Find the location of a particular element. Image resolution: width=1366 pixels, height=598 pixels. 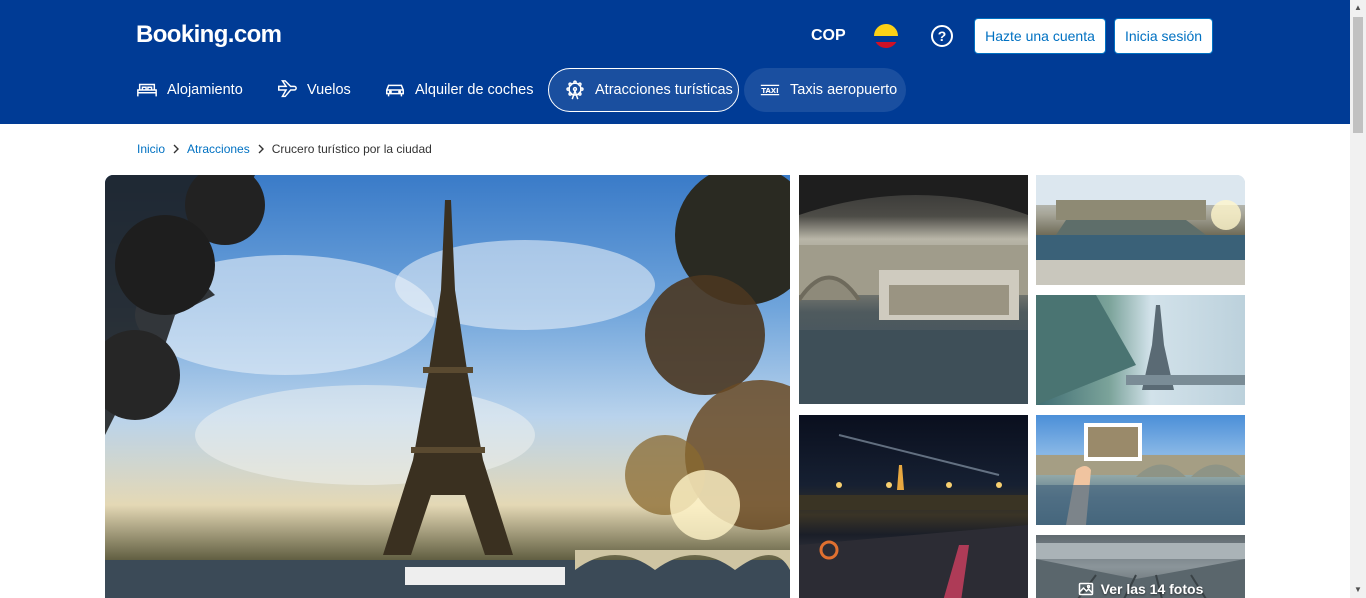

night-cruise-photo is located at coordinates (913, 506).